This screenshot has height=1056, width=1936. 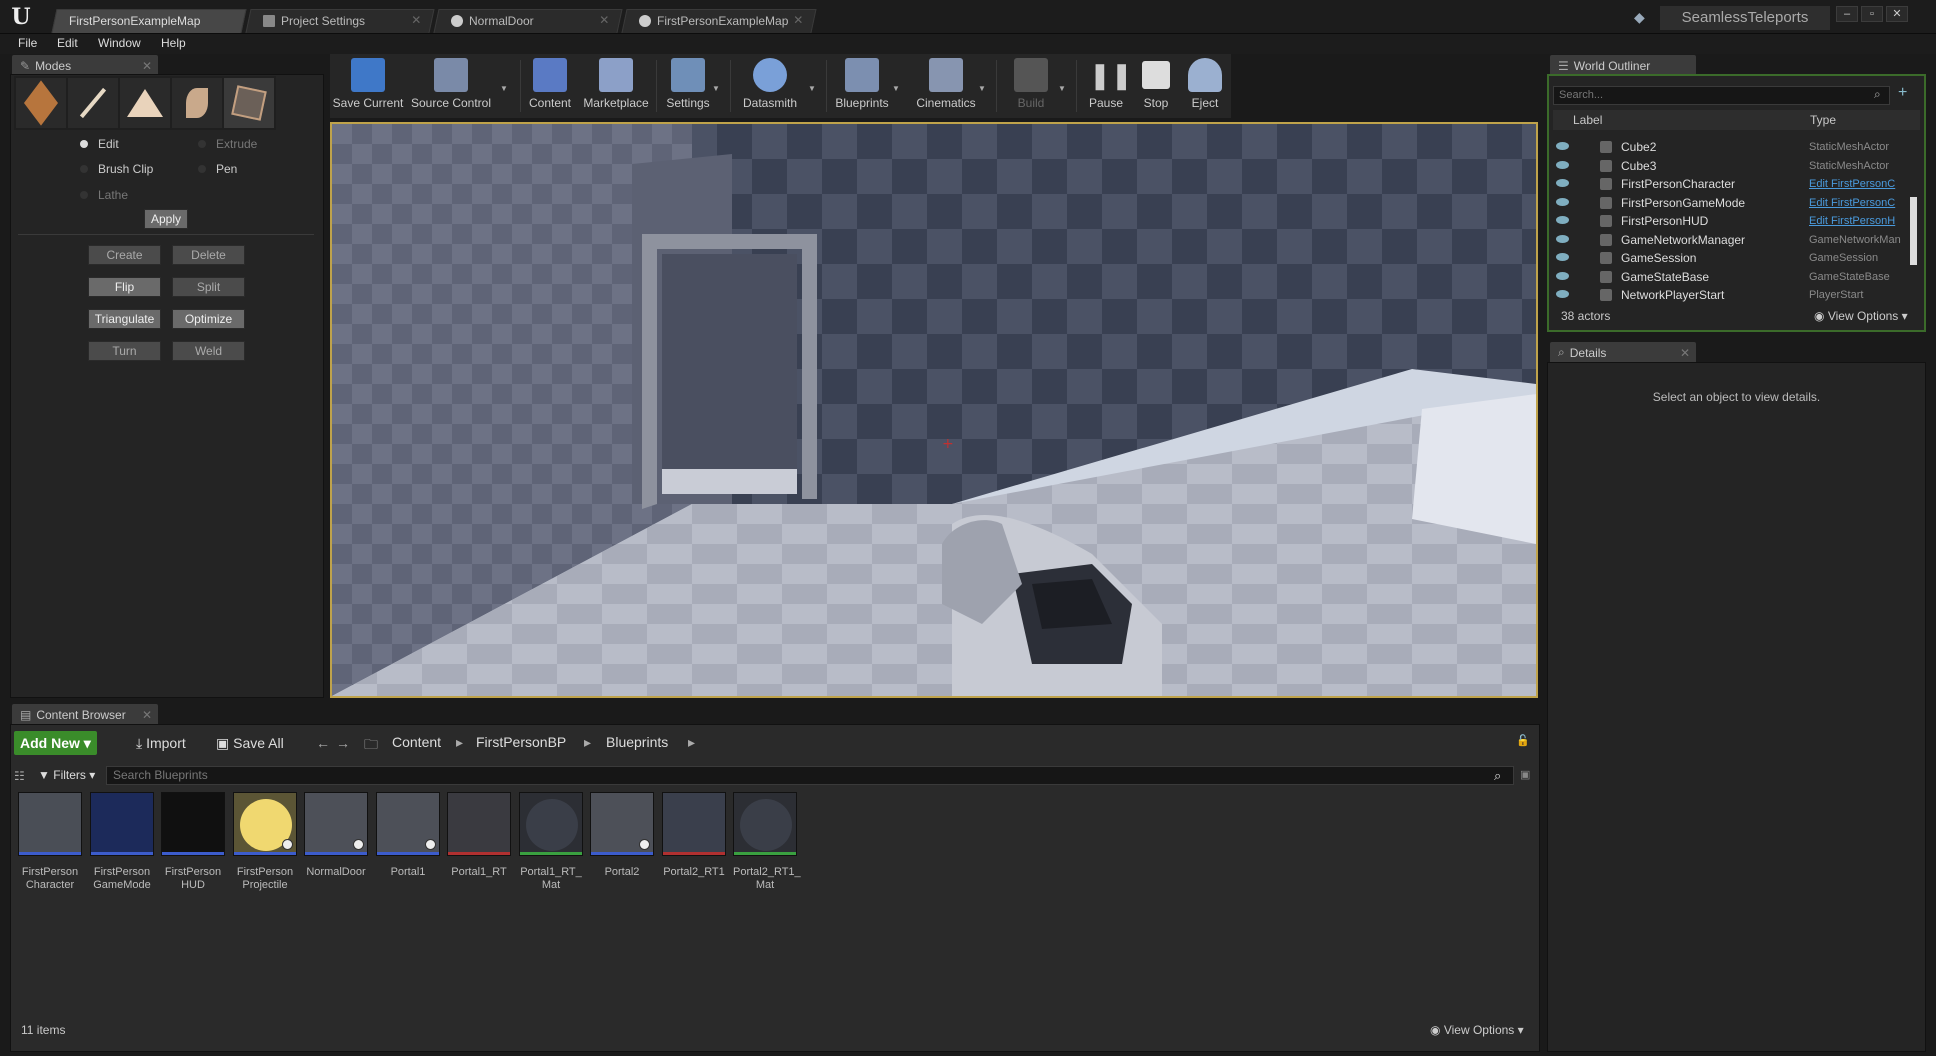 I want to click on radio-lathe: Lathe, so click(x=104, y=195).